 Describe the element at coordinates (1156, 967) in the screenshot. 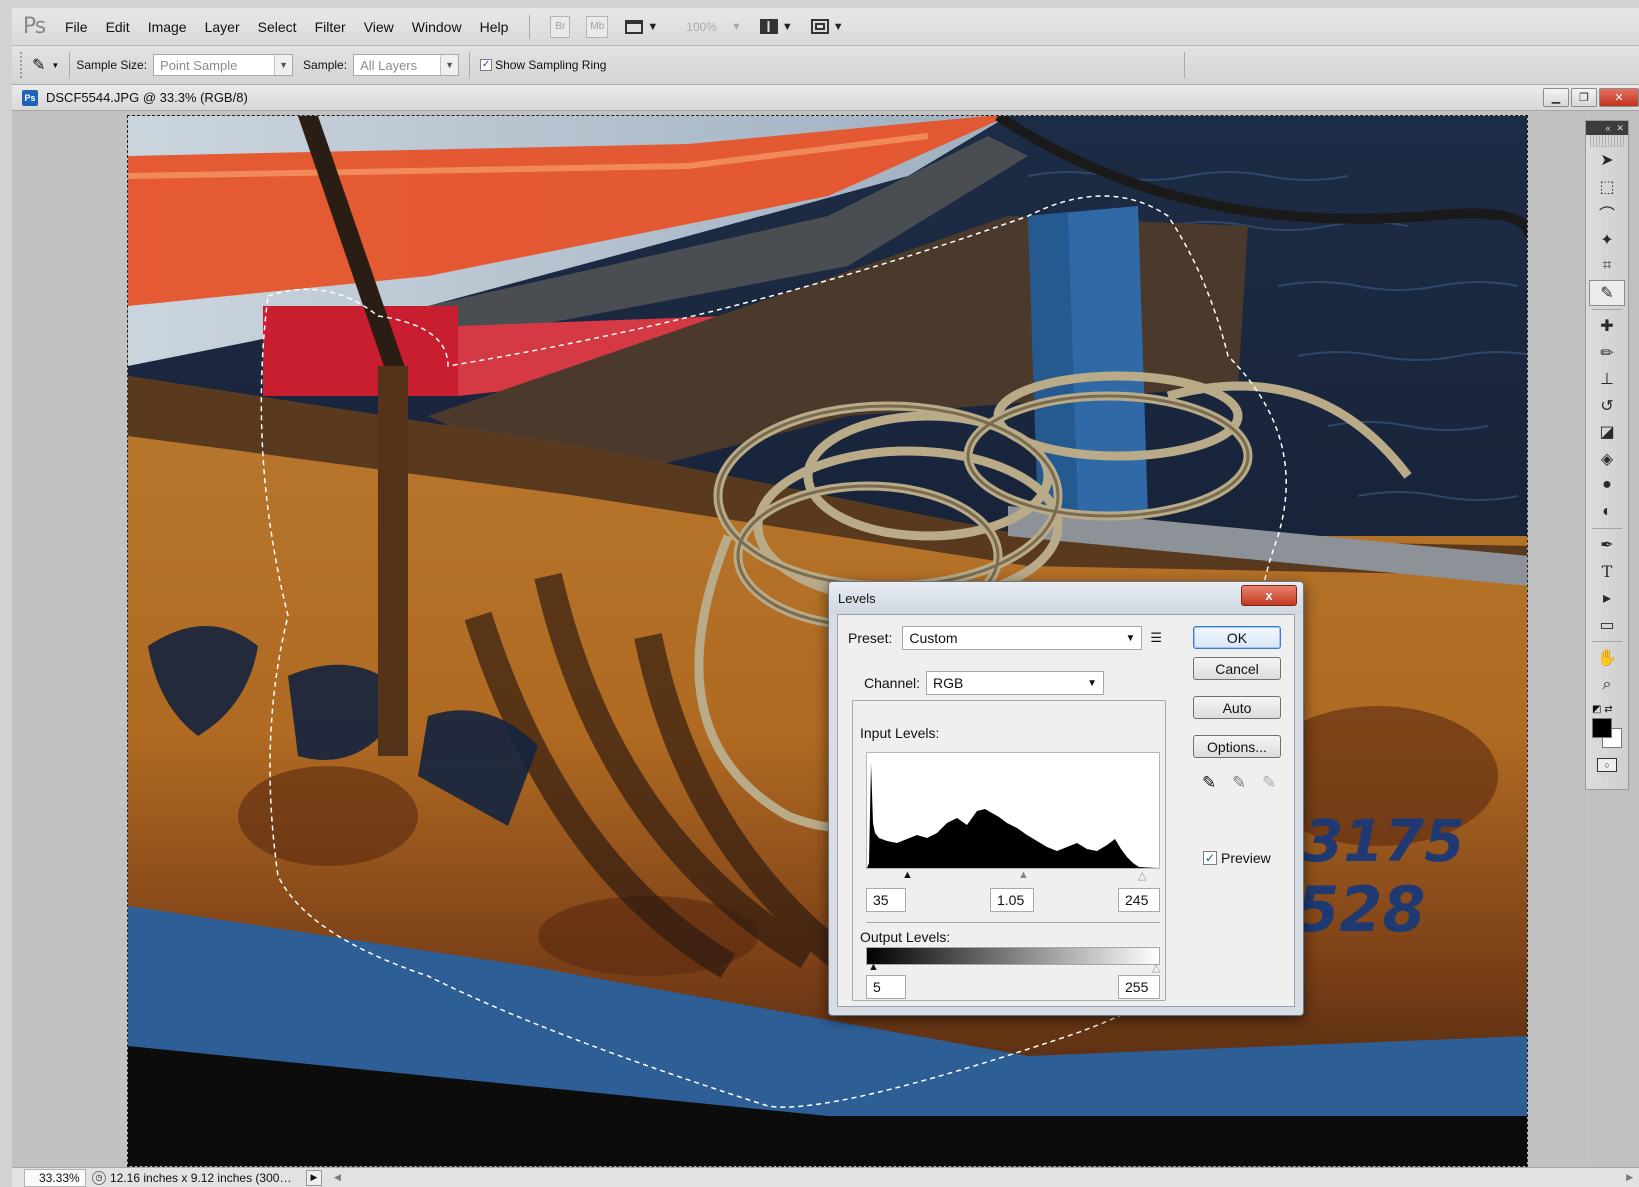

I see `output-white-slider-icon: △` at that location.